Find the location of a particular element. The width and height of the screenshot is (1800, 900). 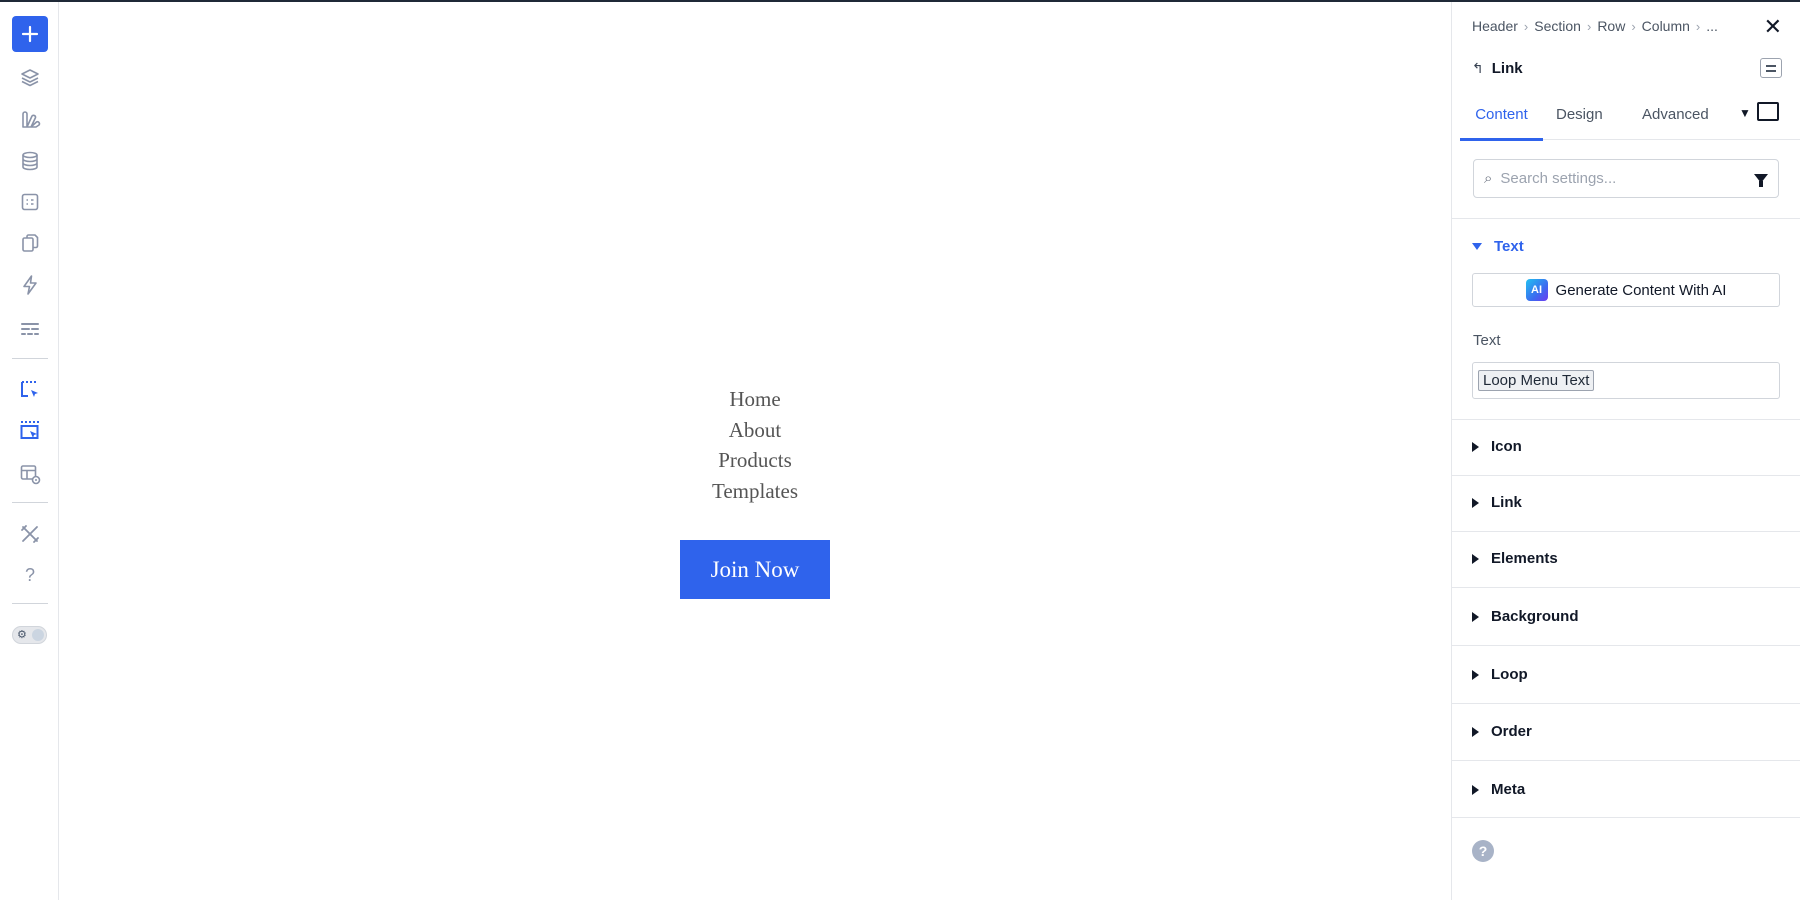

tools-button is located at coordinates (30, 534).